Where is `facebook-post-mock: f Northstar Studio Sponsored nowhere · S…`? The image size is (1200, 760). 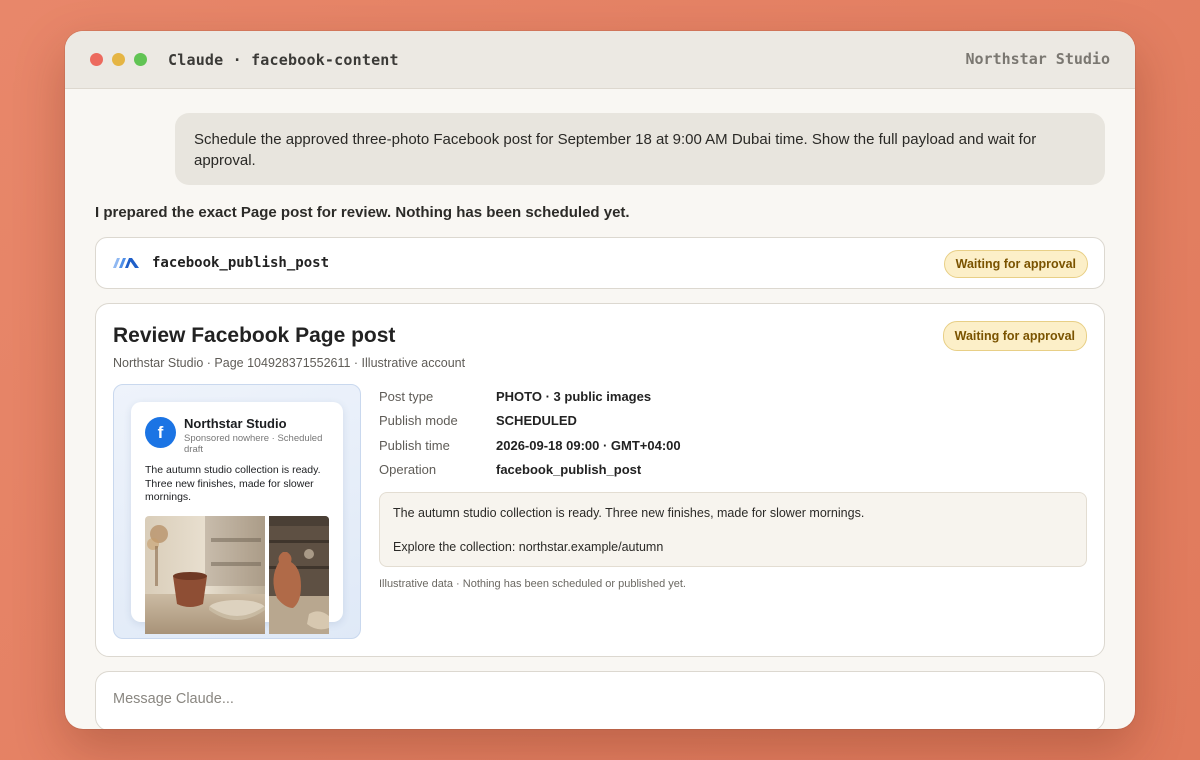 facebook-post-mock: f Northstar Studio Sponsored nowhere · S… is located at coordinates (237, 518).